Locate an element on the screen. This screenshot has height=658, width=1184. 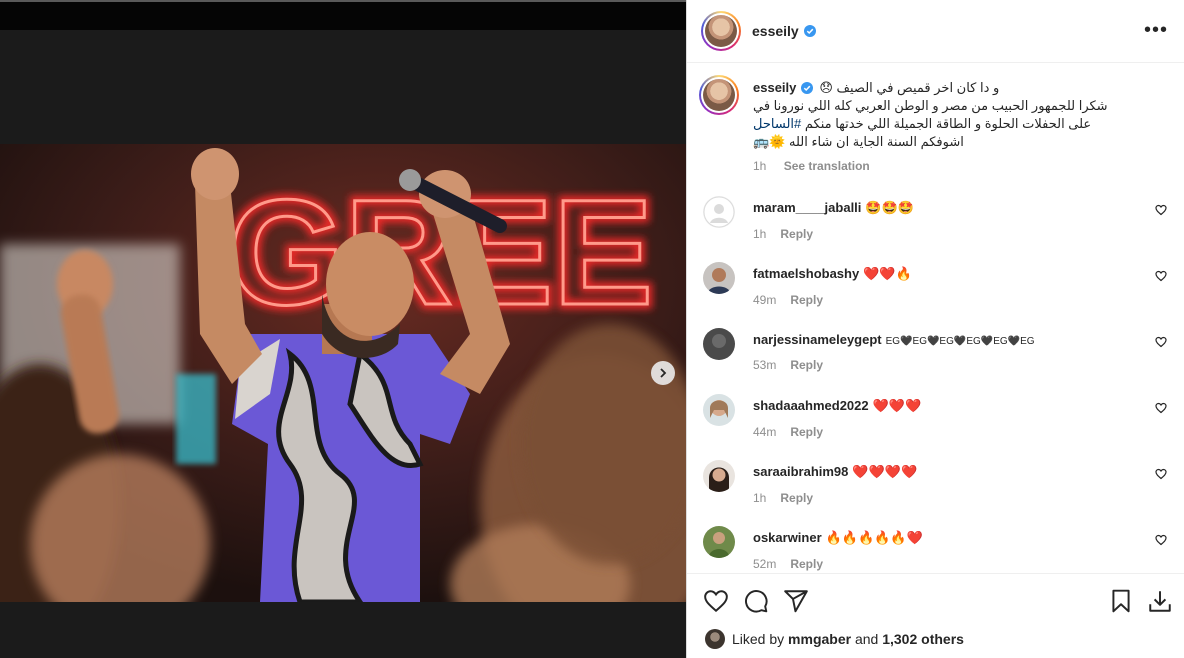
caption-time: 1h is located at coordinates (760, 166).